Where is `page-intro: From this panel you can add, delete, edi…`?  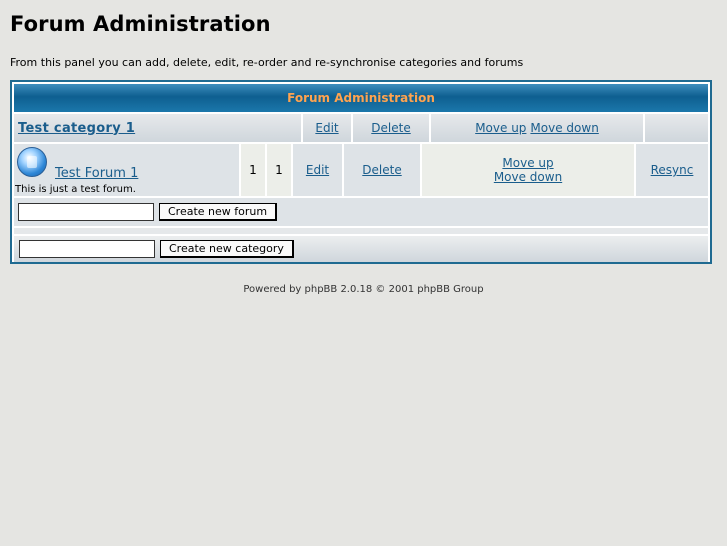 page-intro: From this panel you can add, delete, edi… is located at coordinates (267, 62).